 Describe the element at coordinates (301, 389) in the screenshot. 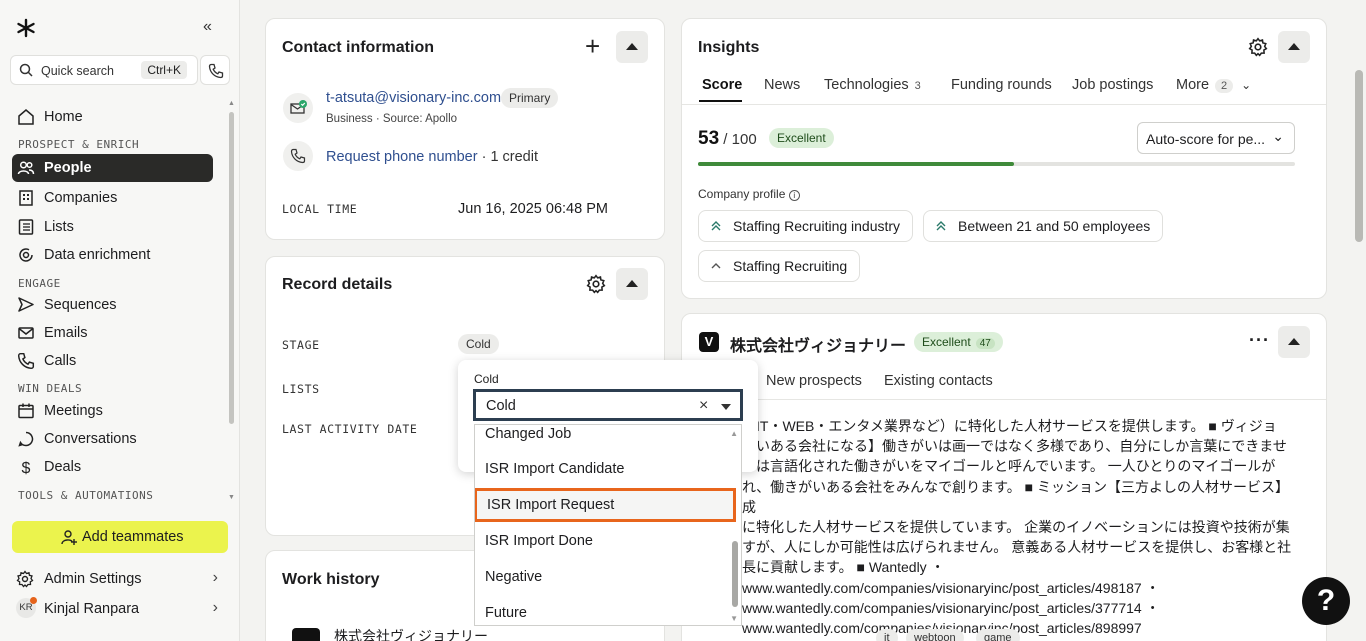

I see `lists-label: LISTS` at that location.